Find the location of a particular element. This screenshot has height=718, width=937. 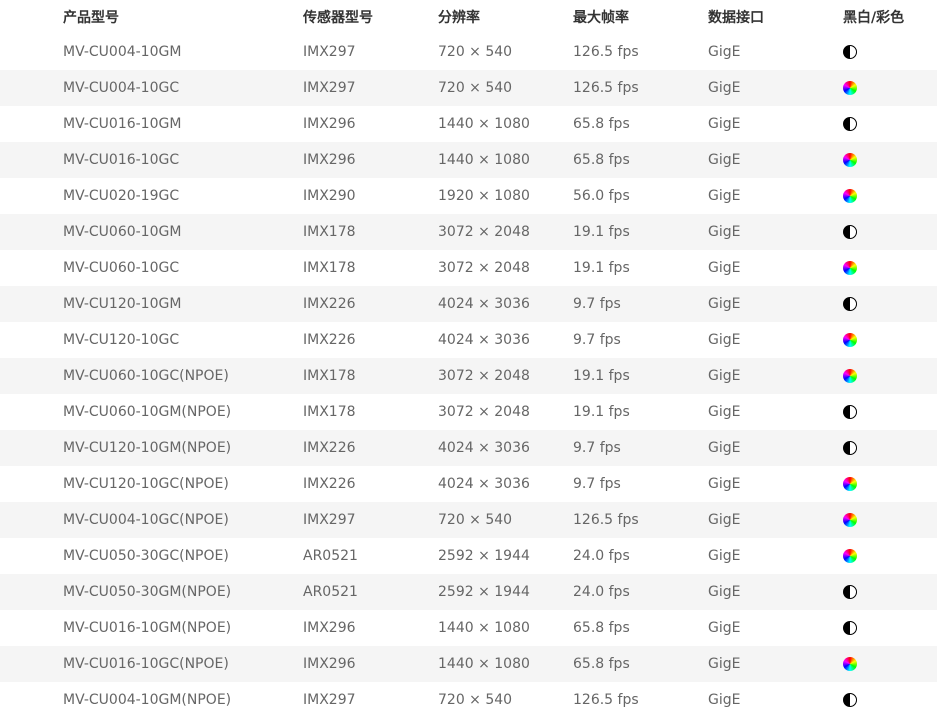

model-cell: MV-CU060-10GC(NPOE) is located at coordinates (146, 376).